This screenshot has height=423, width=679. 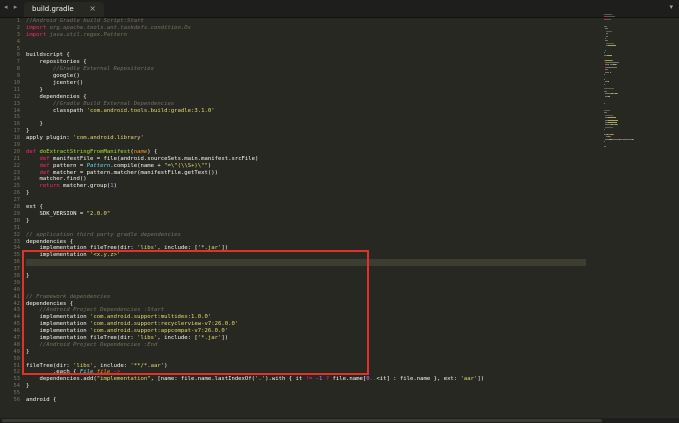 What do you see at coordinates (306, 104) in the screenshot?
I see `code-line: //Gradle Build External Dependencies` at bounding box center [306, 104].